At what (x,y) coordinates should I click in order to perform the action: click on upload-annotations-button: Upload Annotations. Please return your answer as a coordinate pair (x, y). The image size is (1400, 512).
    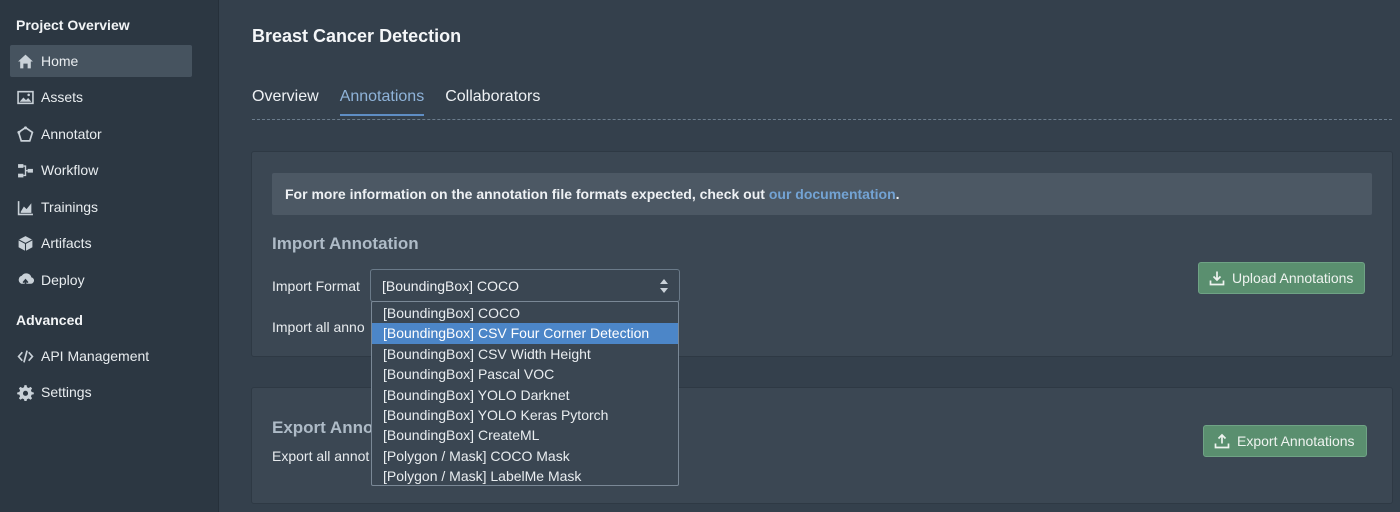
    Looking at the image, I should click on (1282, 278).